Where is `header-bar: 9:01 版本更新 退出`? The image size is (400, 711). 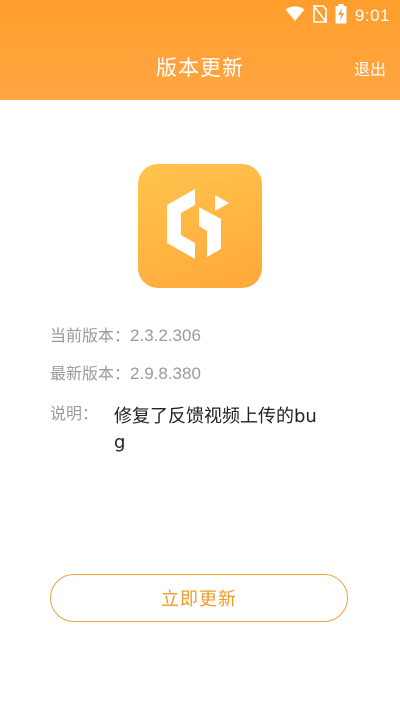
header-bar: 9:01 版本更新 退出 is located at coordinates (200, 50).